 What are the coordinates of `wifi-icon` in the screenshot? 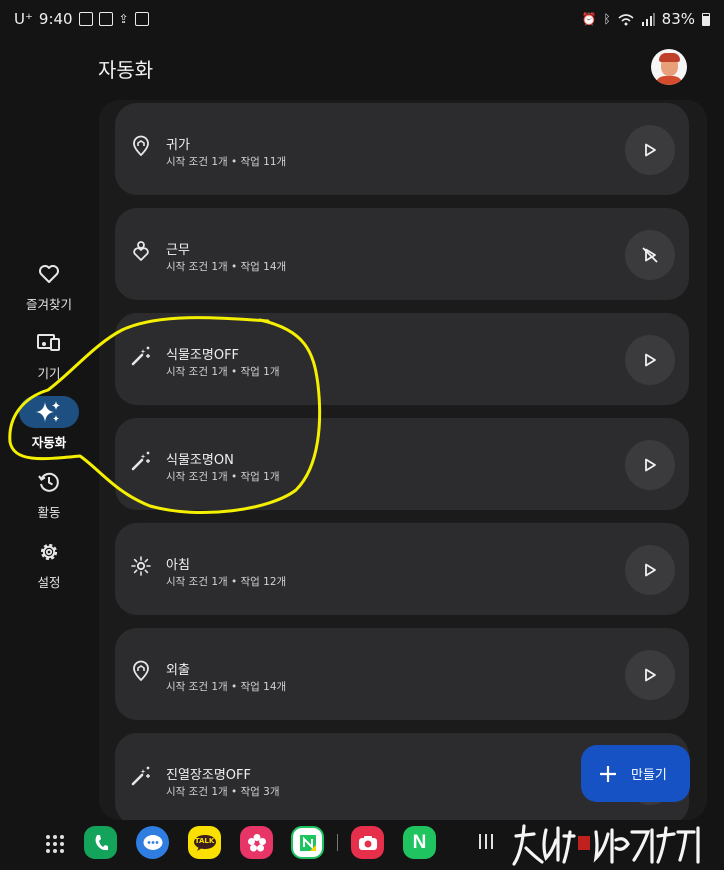 It's located at (626, 19).